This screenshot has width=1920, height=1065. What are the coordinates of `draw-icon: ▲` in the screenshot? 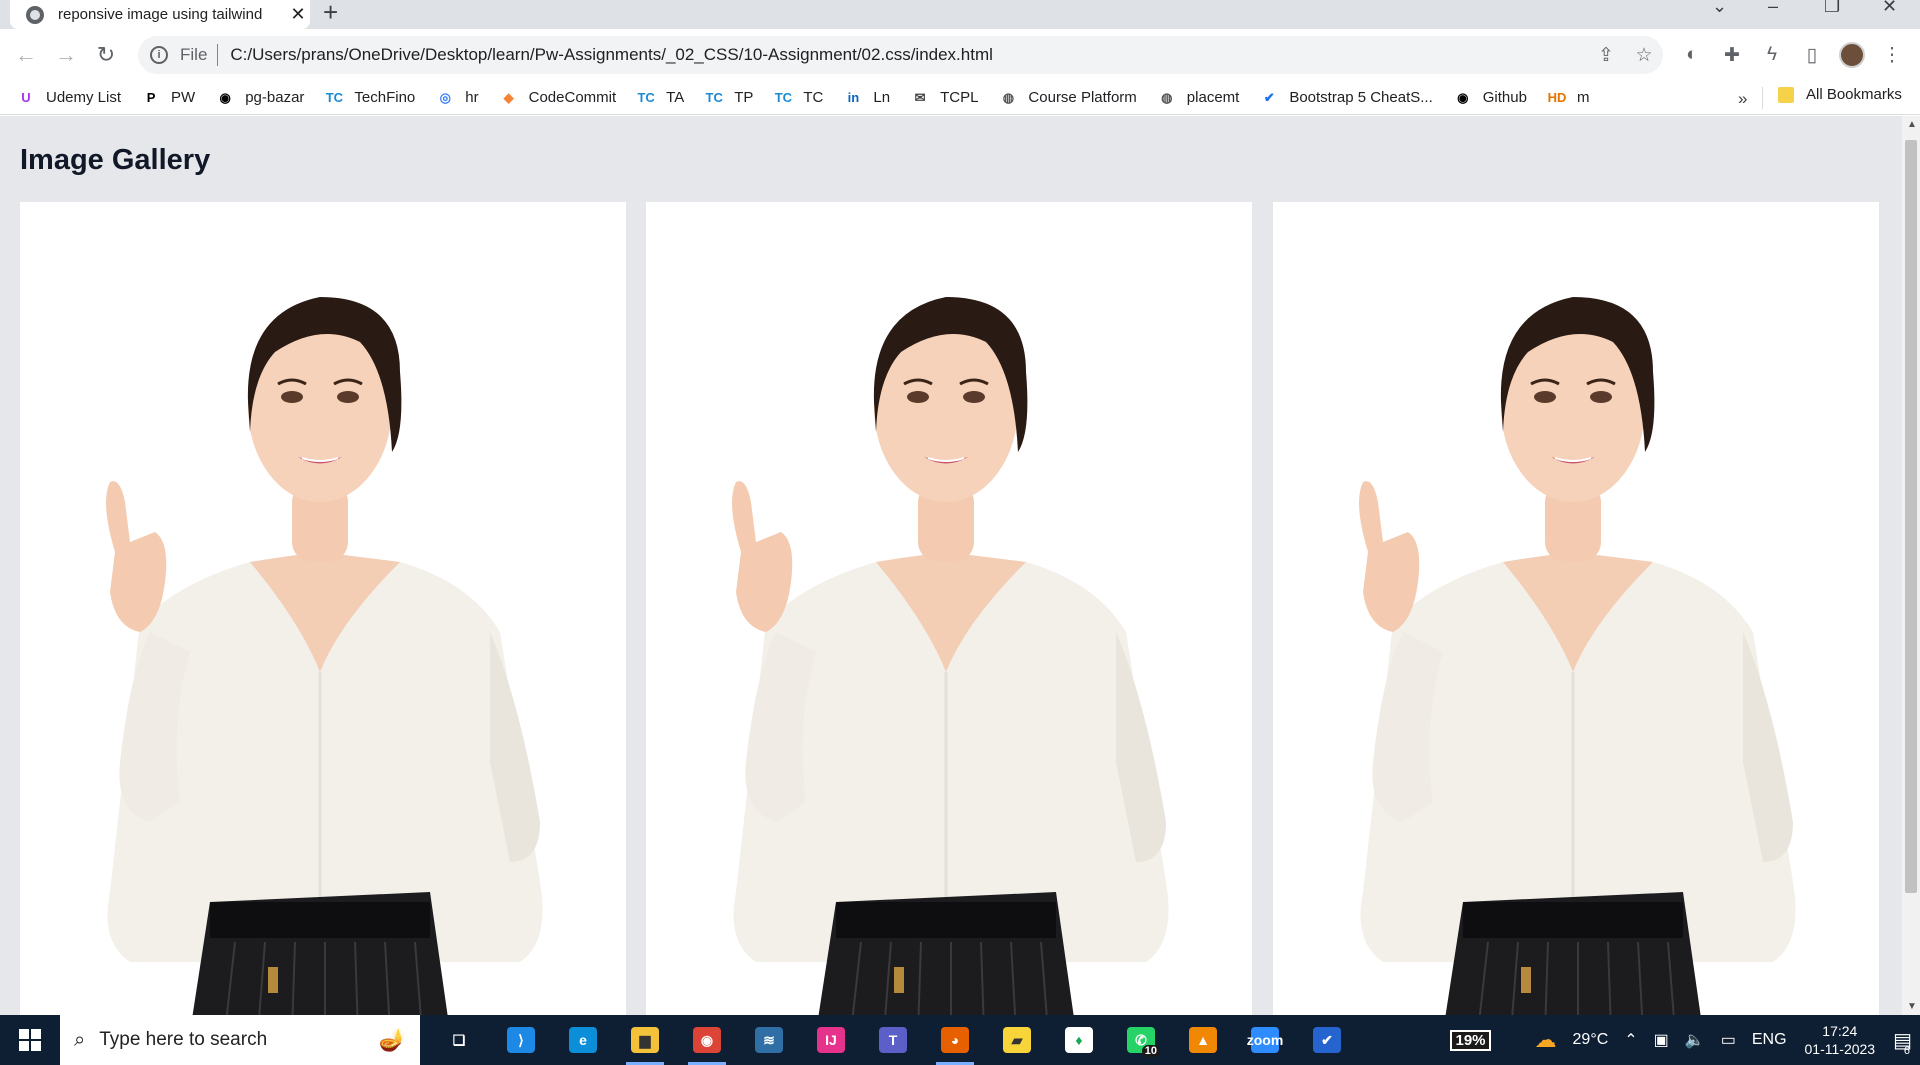 It's located at (1203, 1040).